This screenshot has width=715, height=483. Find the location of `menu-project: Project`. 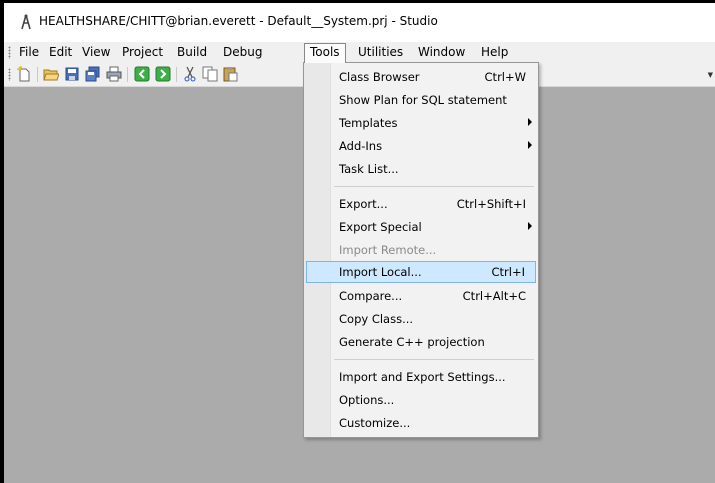

menu-project: Project is located at coordinates (142, 52).